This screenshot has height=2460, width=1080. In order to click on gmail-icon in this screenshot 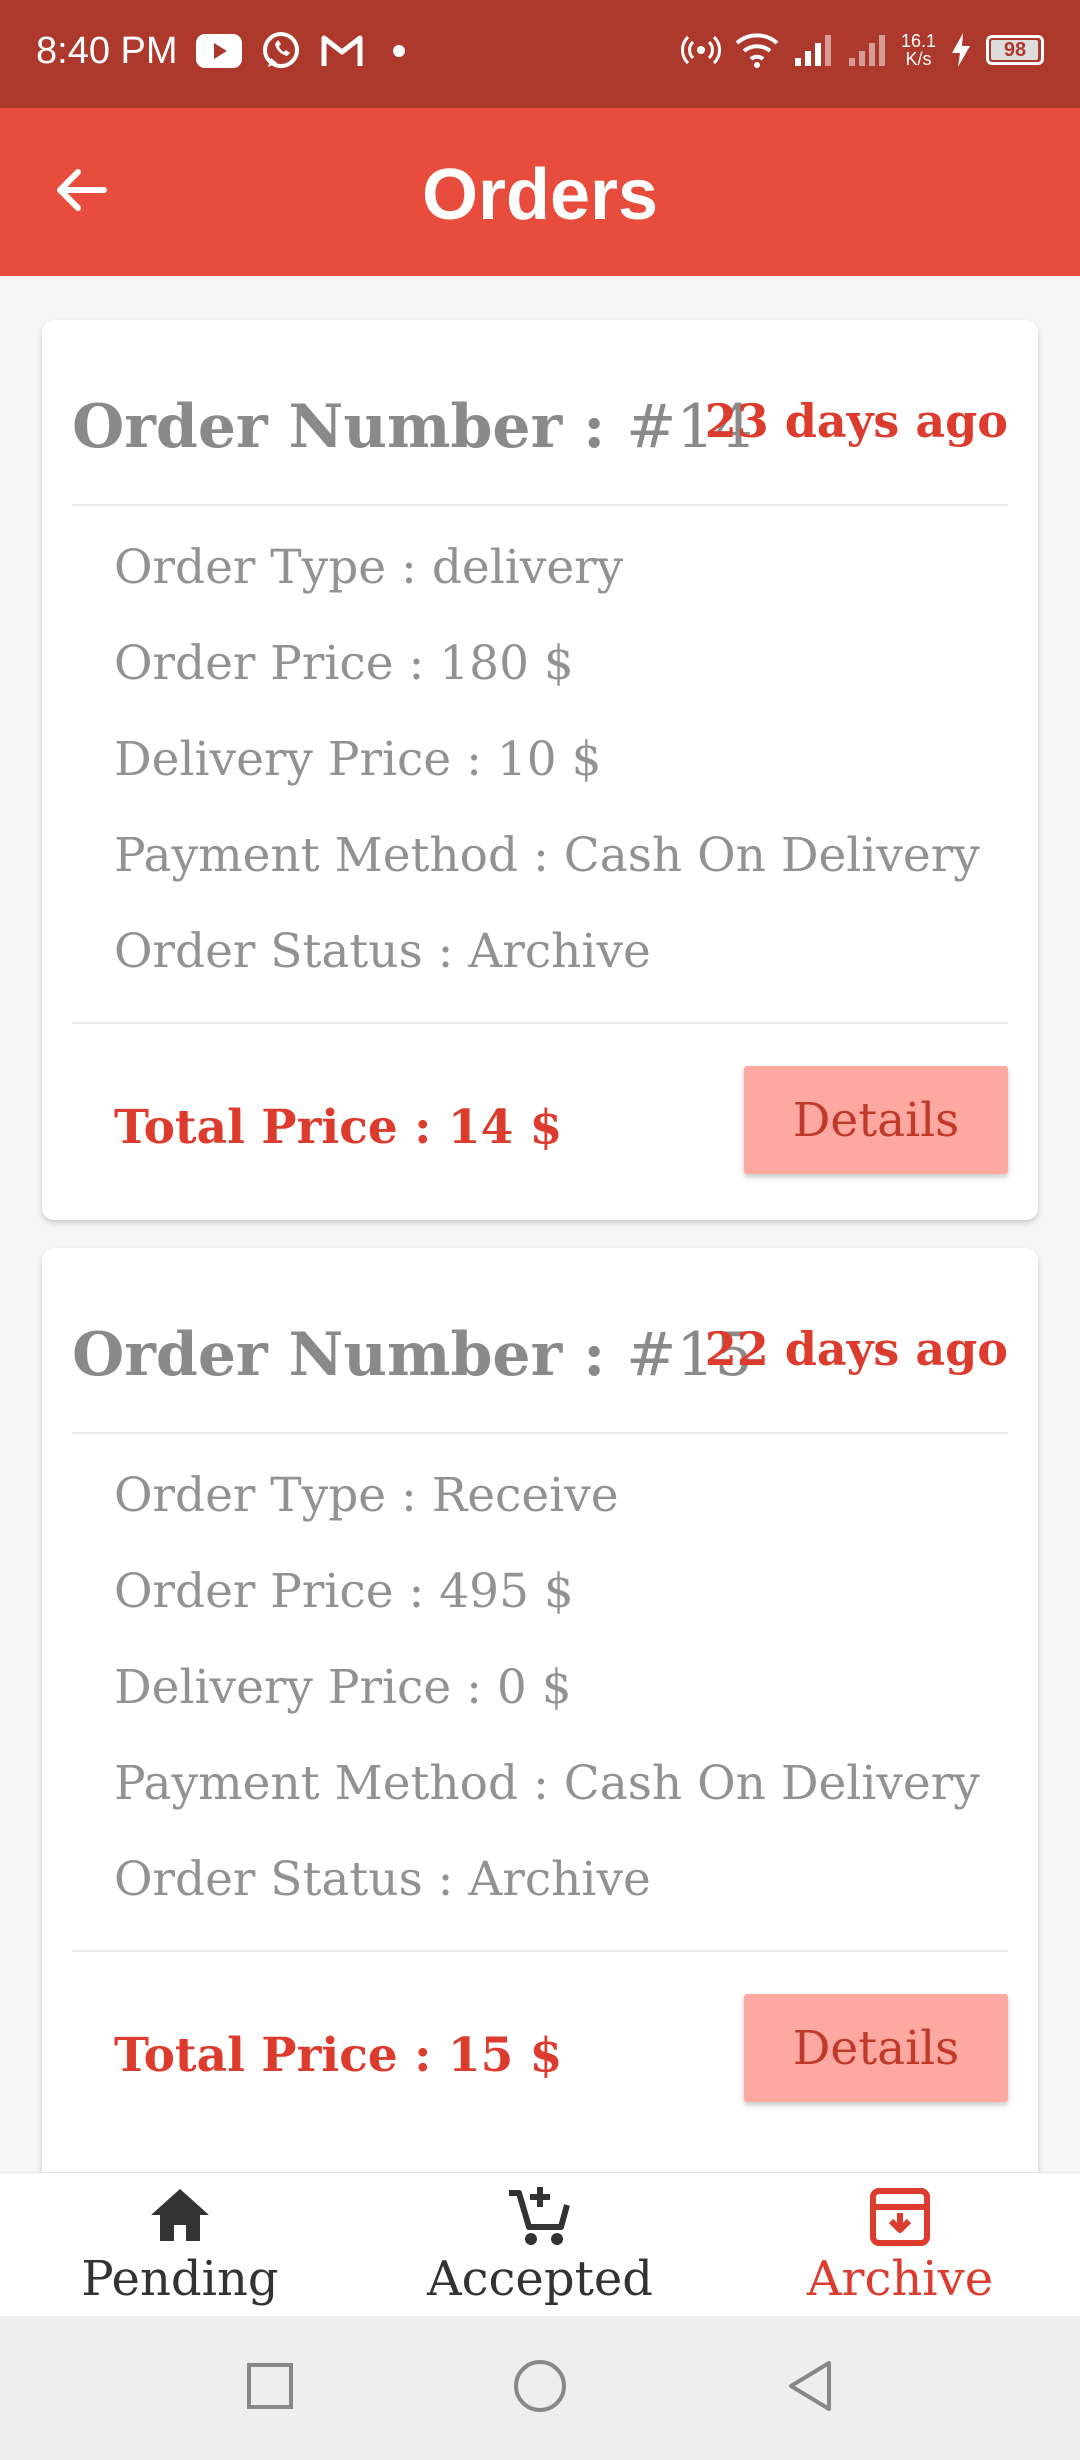, I will do `click(342, 51)`.